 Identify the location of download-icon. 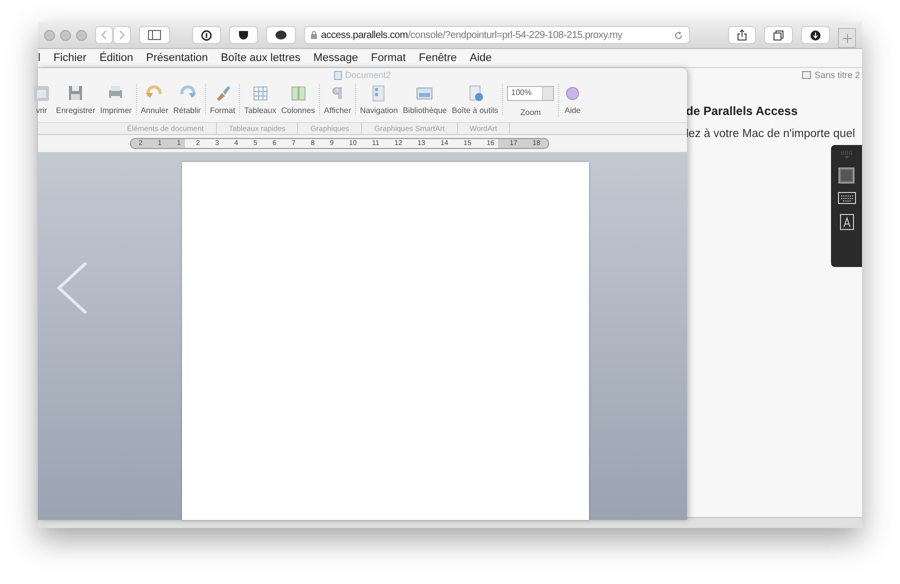
(815, 35).